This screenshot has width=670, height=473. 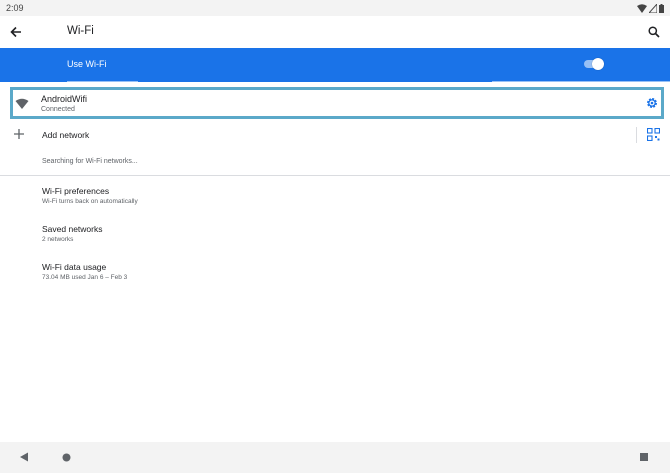 I want to click on use-wifi-toggle, so click(x=593, y=64).